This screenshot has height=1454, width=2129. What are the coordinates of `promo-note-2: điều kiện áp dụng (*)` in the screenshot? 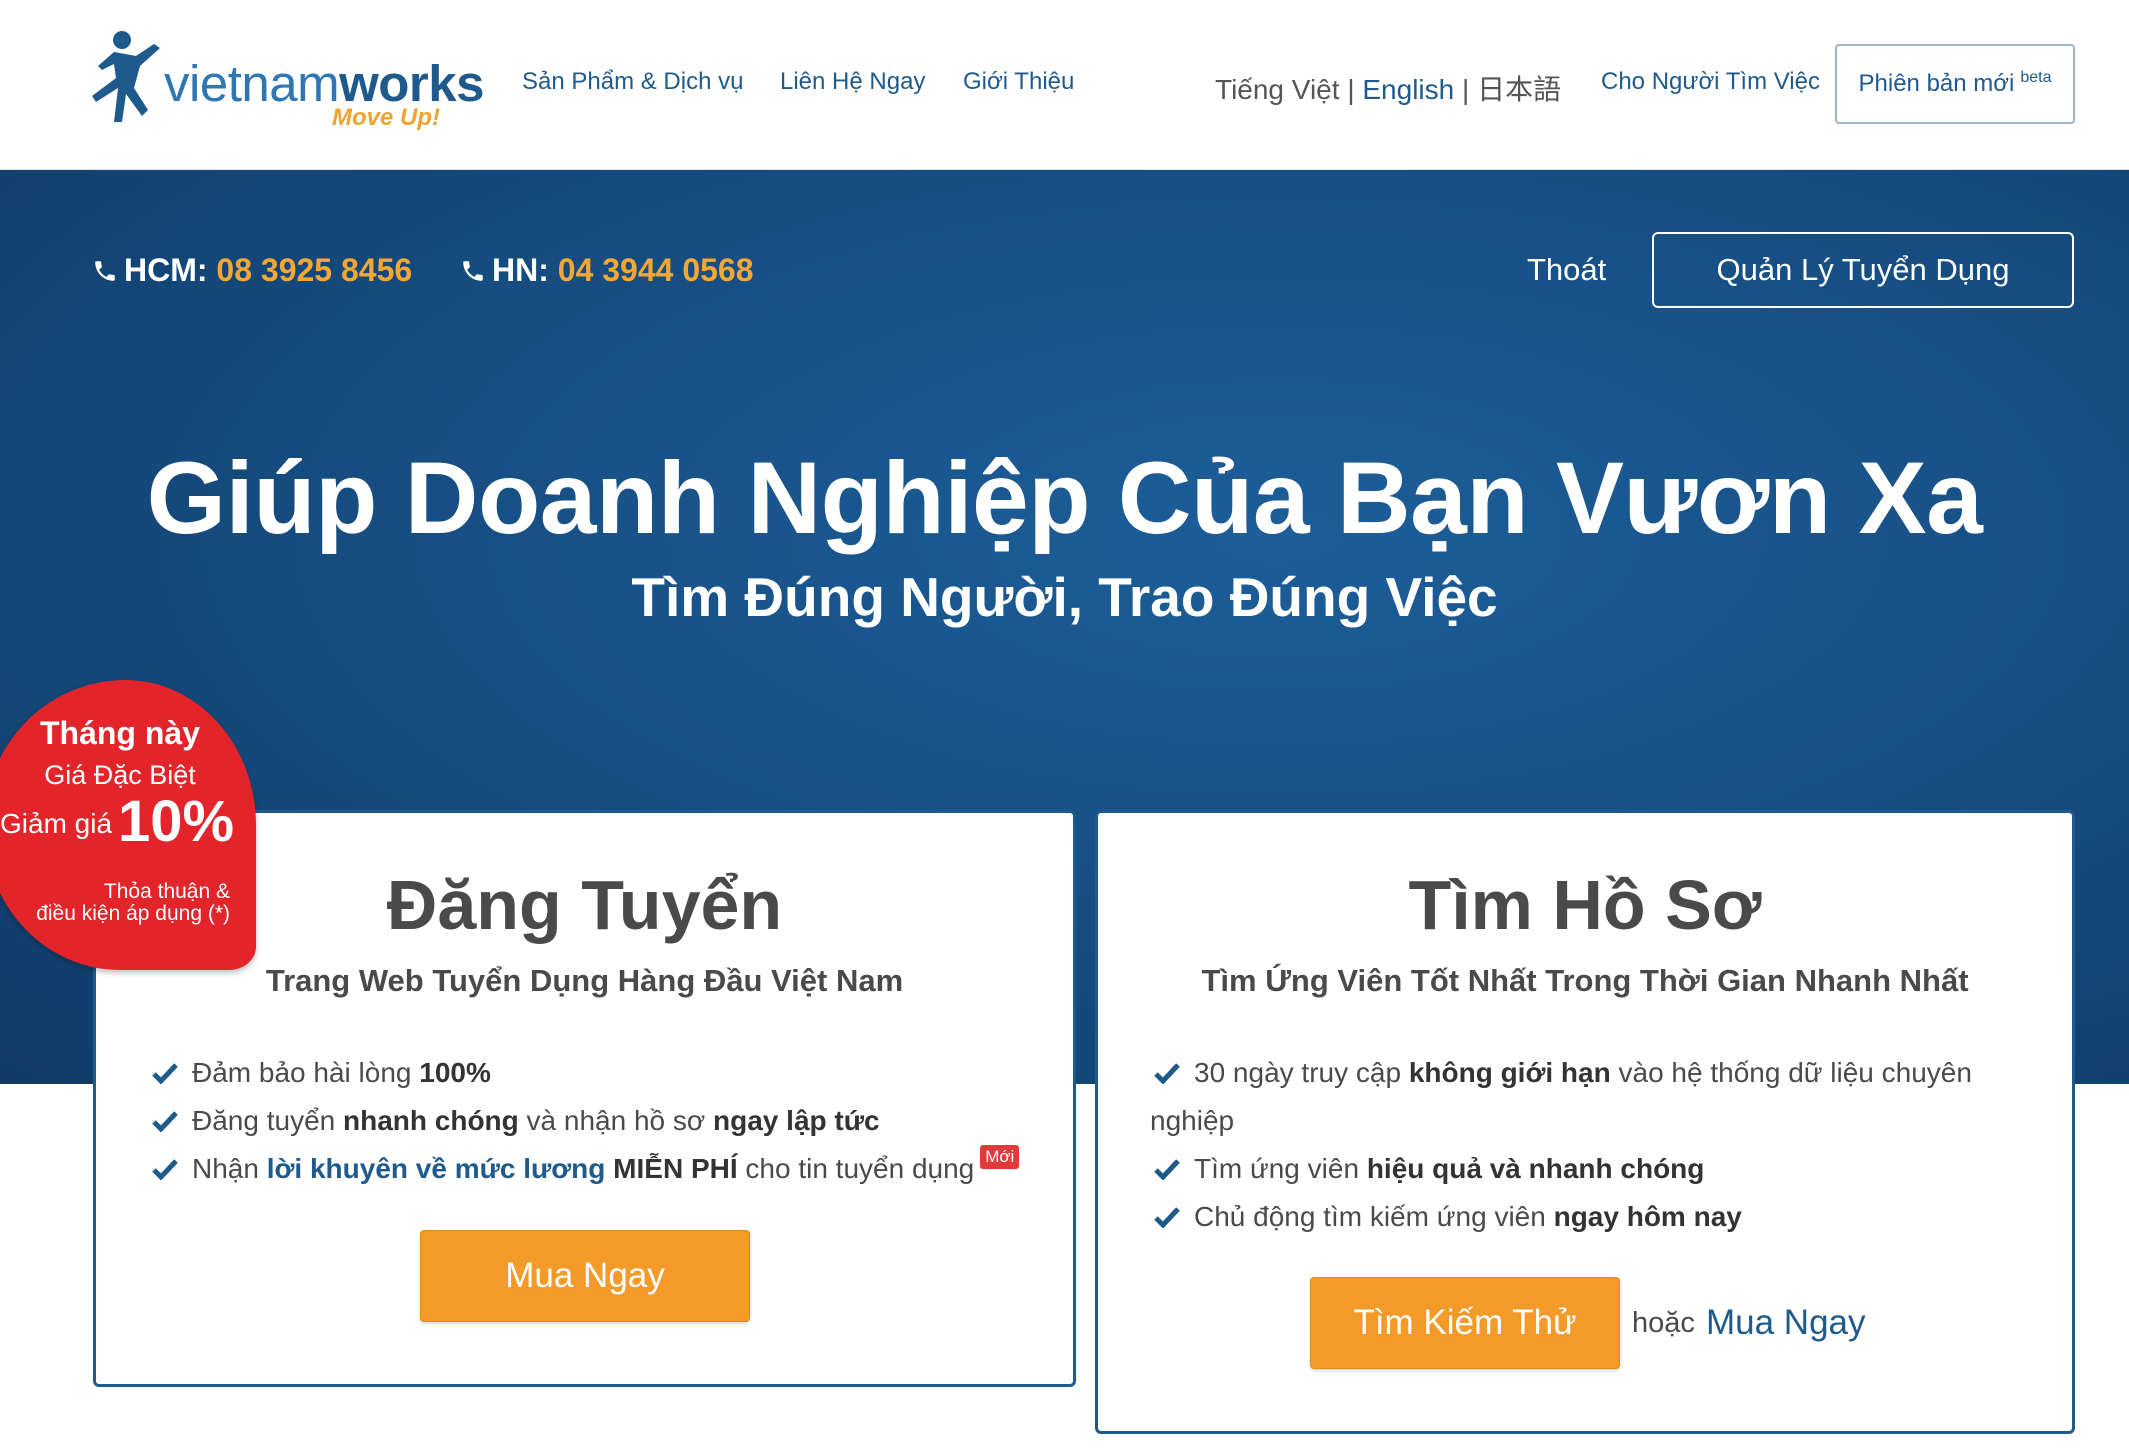 It's located at (133, 913).